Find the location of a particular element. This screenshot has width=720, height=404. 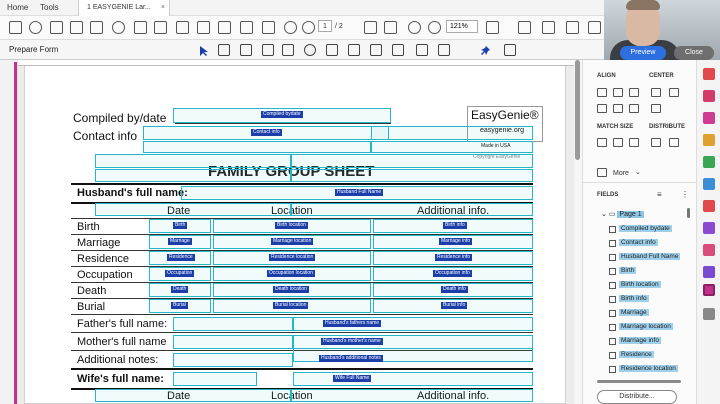

undo-icon is located at coordinates (140, 27).